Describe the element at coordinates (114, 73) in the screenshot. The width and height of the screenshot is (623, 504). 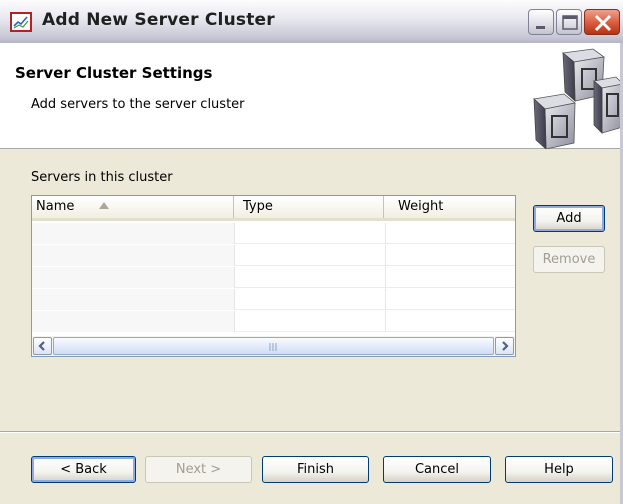
I see `page-title: Server Cluster Settings` at that location.